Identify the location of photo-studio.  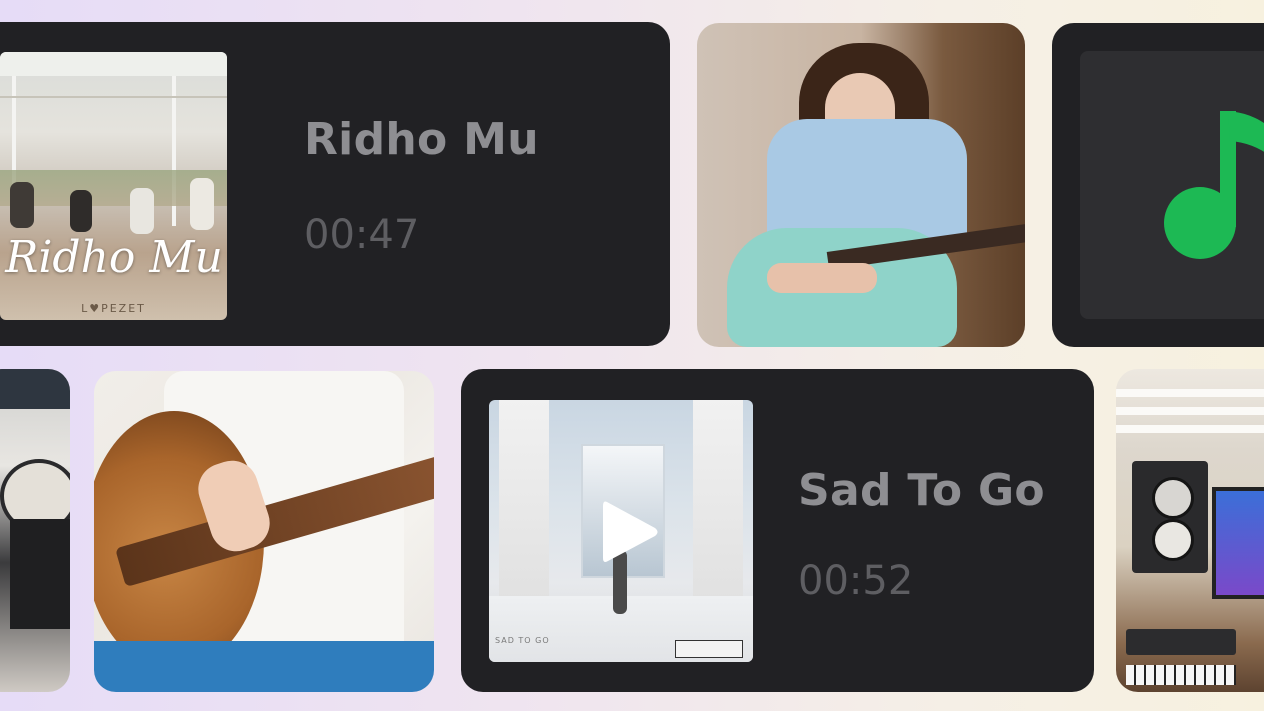
(1190, 530).